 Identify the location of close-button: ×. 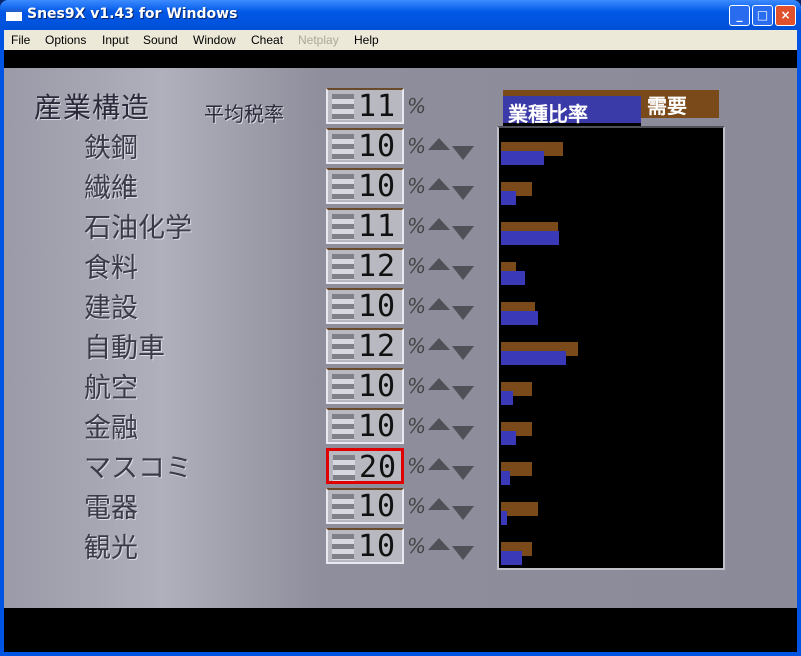
(785, 15).